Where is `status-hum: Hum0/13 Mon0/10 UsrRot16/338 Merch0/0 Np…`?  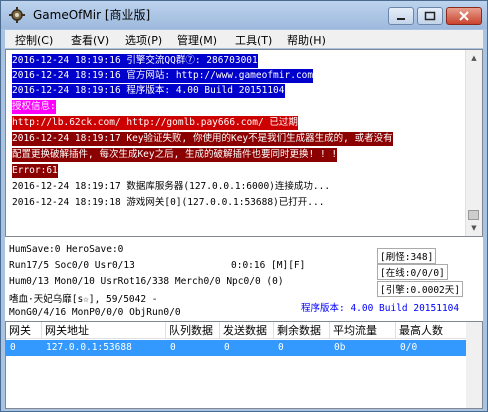 status-hum: Hum0/13 Mon0/10 UsrRot16/338 Merch0/0 Np… is located at coordinates (146, 281).